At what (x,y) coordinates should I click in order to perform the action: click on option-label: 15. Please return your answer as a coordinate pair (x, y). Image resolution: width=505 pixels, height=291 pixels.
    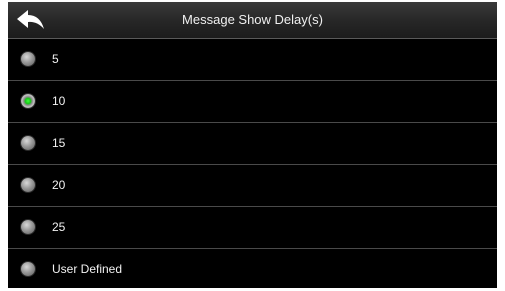
    Looking at the image, I should click on (59, 143).